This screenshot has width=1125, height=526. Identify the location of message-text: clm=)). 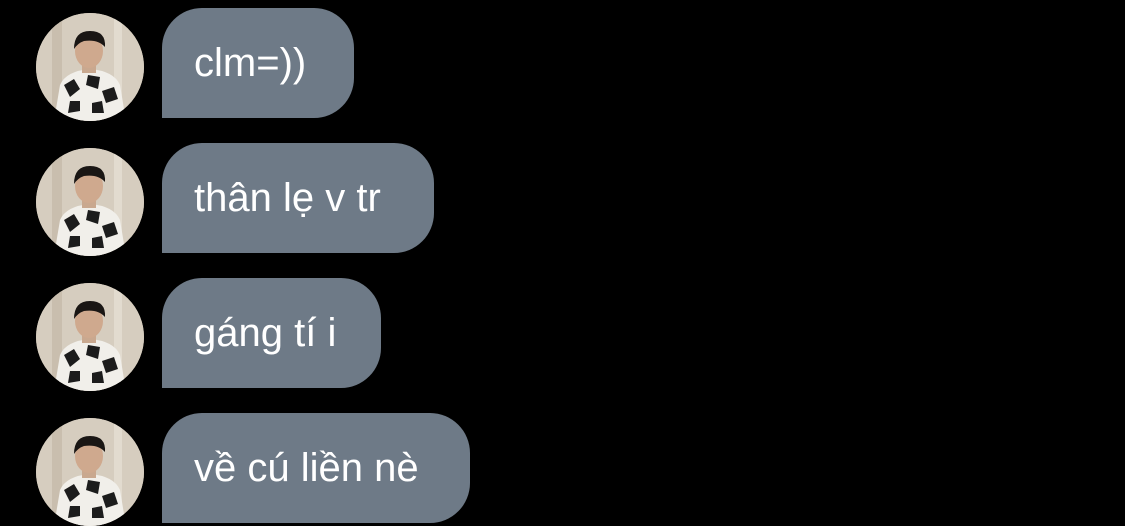
(250, 63).